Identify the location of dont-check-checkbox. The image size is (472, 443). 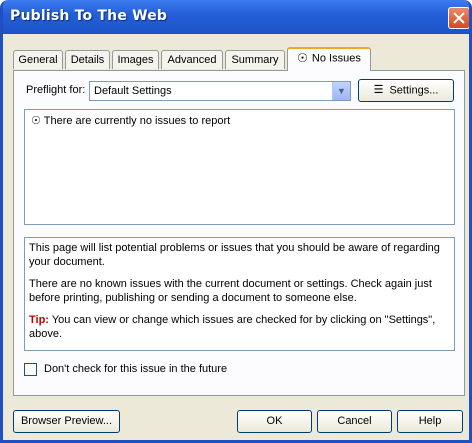
(30, 369).